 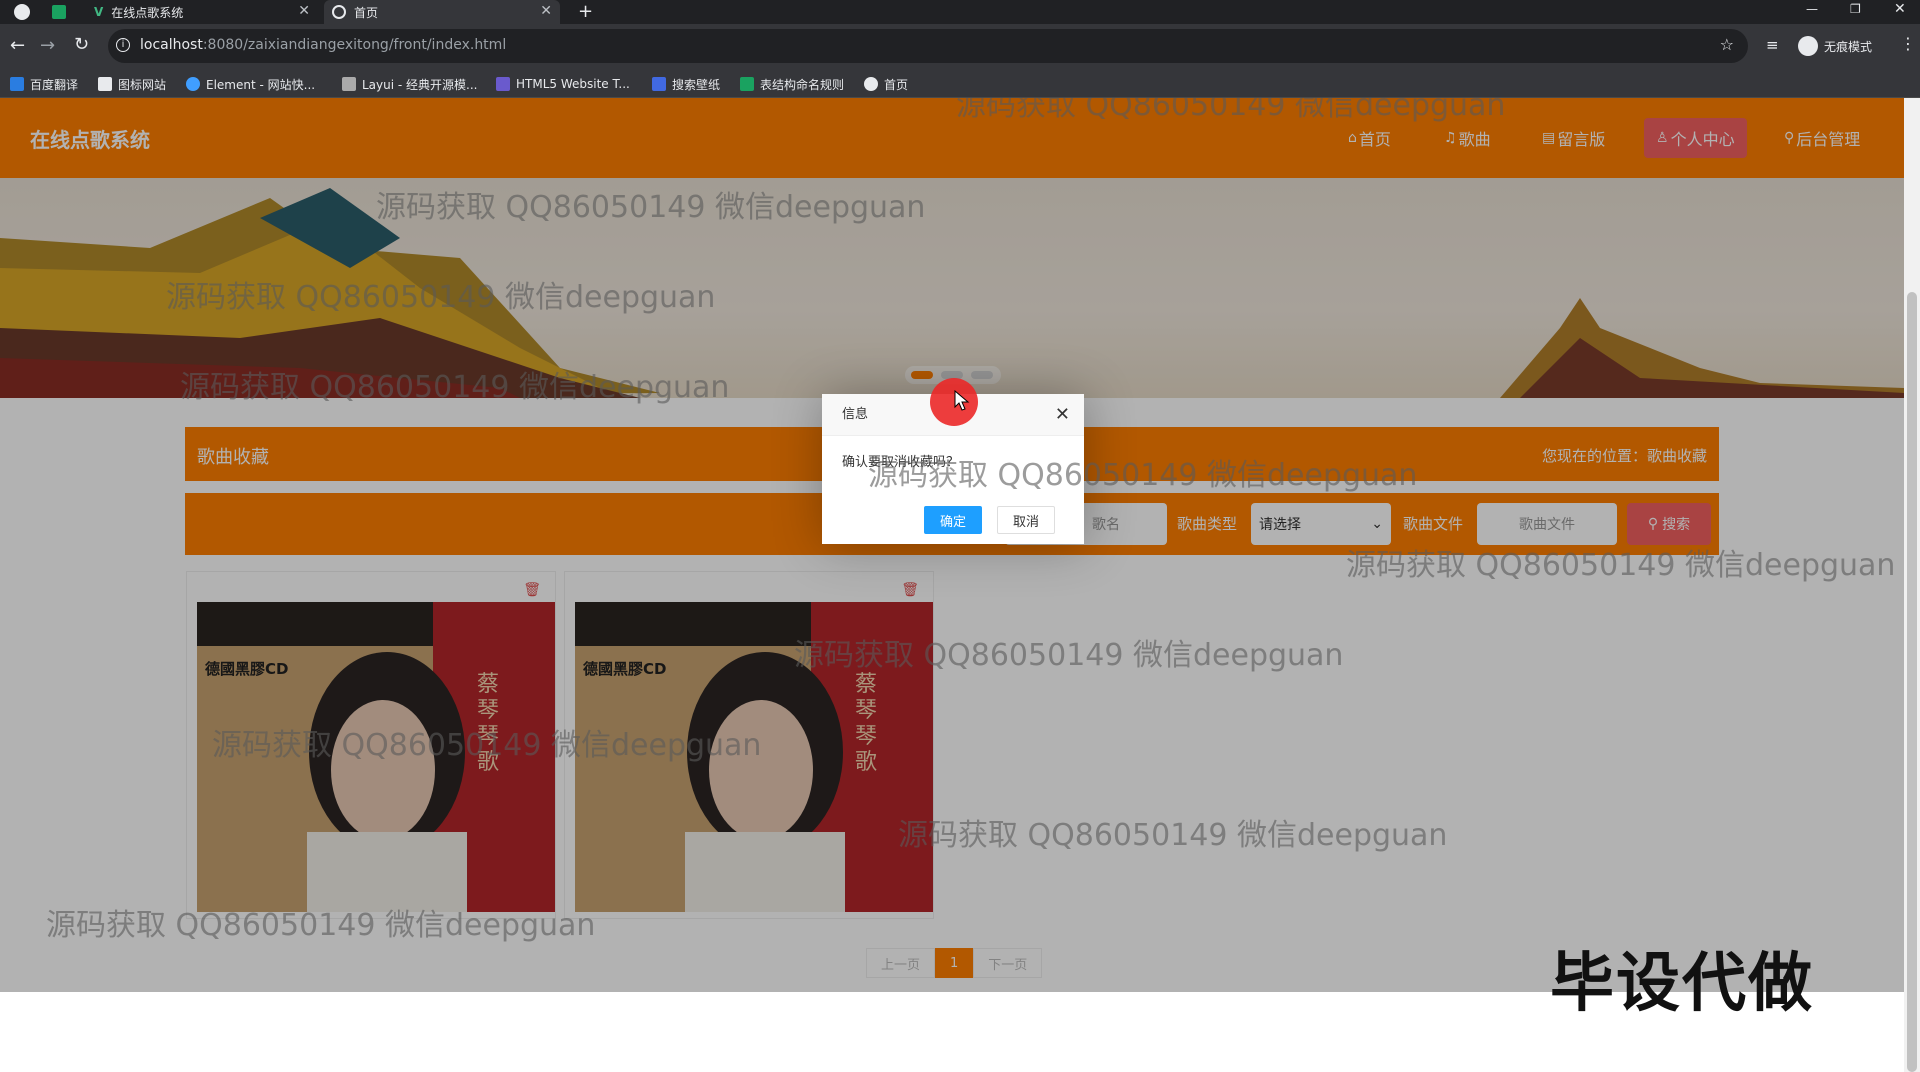 What do you see at coordinates (81, 44) in the screenshot?
I see `reload-icon: ↻` at bounding box center [81, 44].